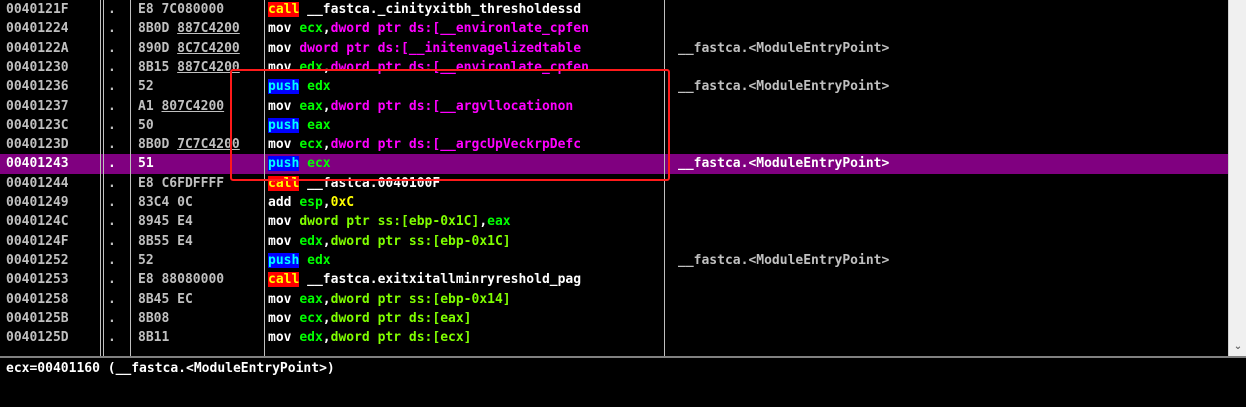 The height and width of the screenshot is (407, 1246). I want to click on instruction-cell: mov dword ptr ss:[ebp-0x1C],eax, so click(466, 221).